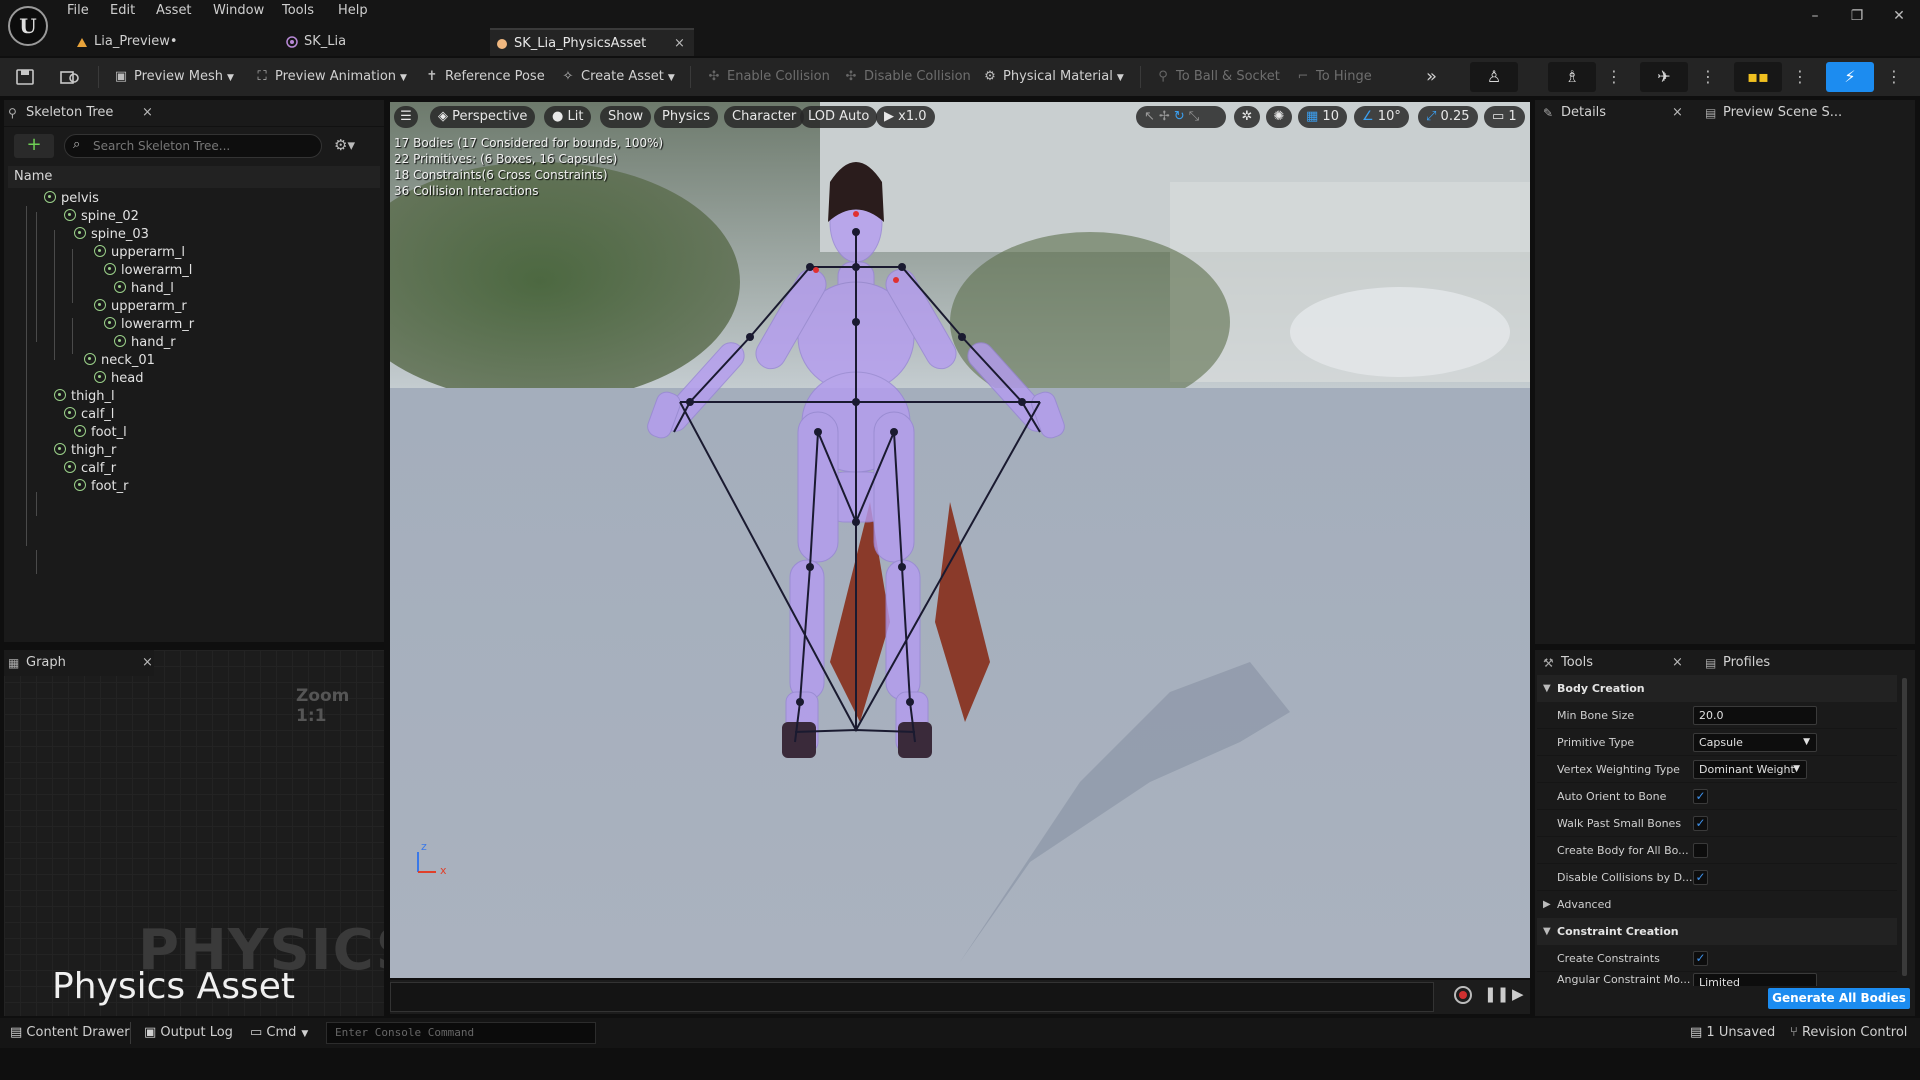 This screenshot has width=1920, height=1080. I want to click on create-body-all-checkbox, so click(1700, 850).